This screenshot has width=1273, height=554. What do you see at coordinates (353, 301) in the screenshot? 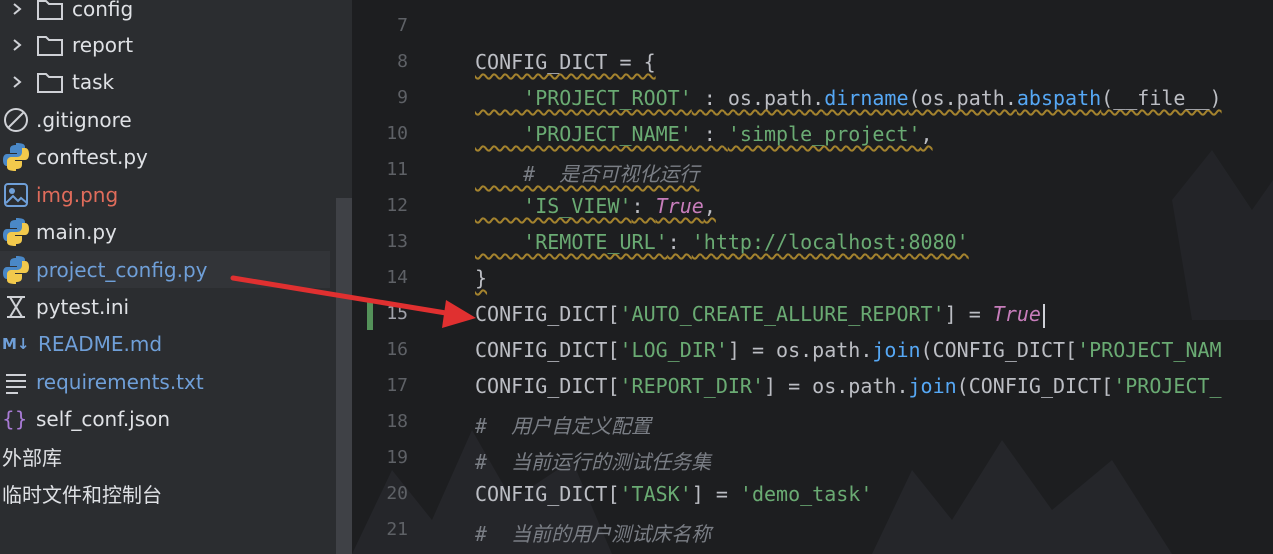
I see `annotation-arrow` at bounding box center [353, 301].